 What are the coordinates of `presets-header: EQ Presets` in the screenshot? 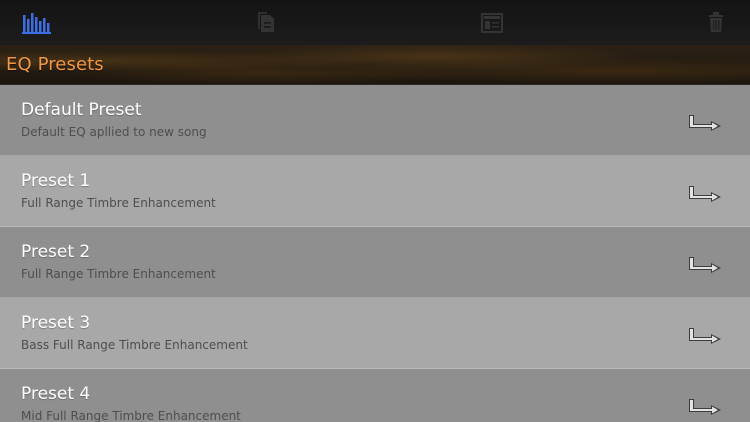 It's located at (375, 65).